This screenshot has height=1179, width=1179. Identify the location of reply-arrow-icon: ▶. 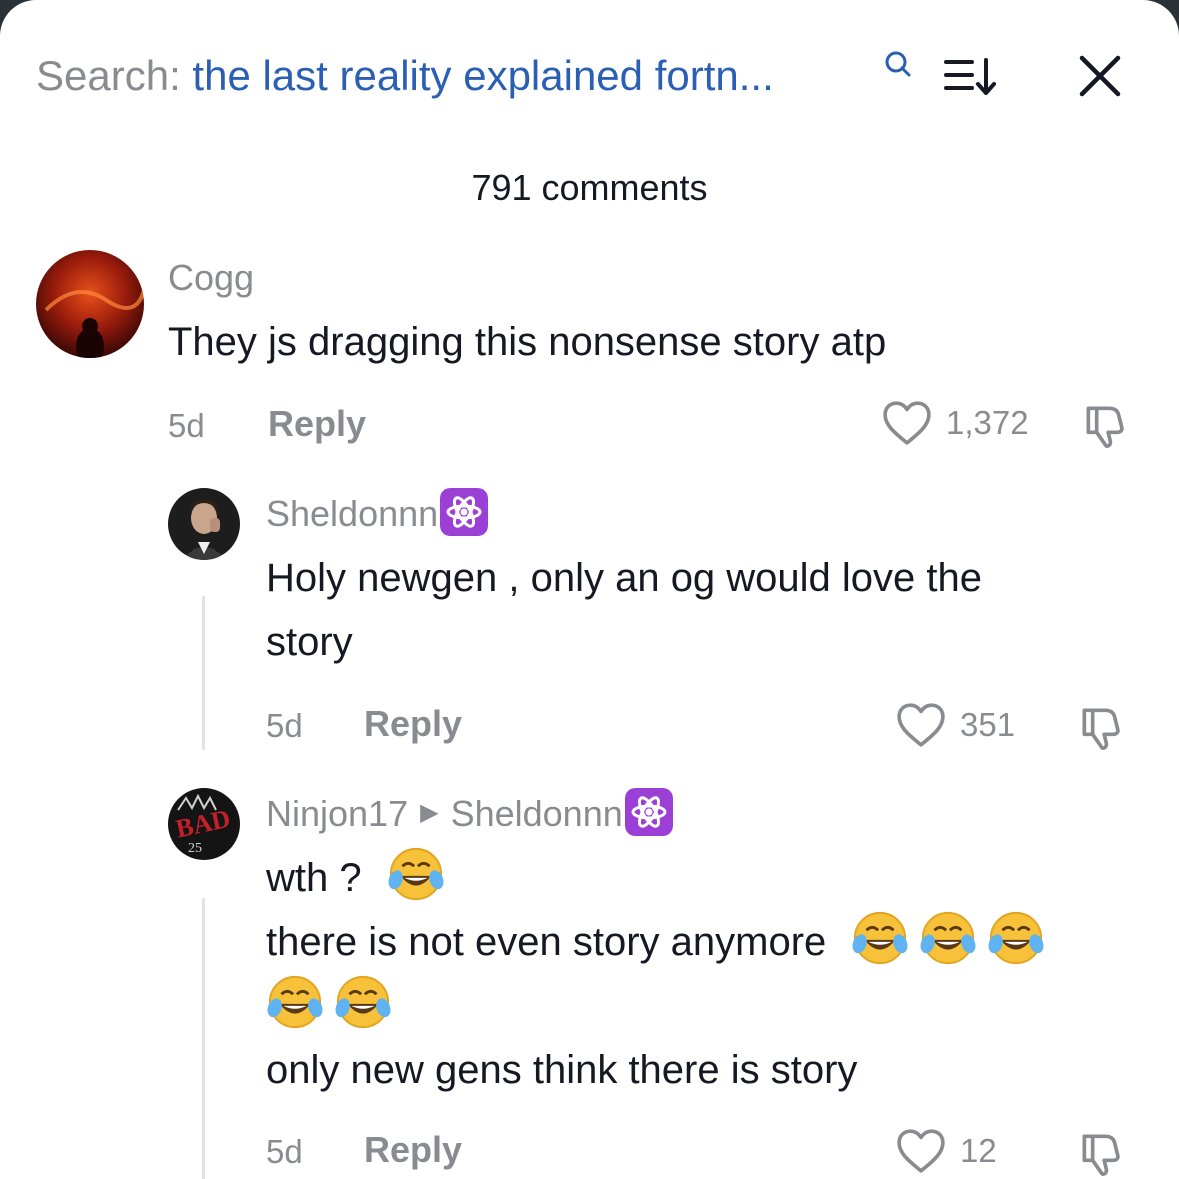
(429, 813).